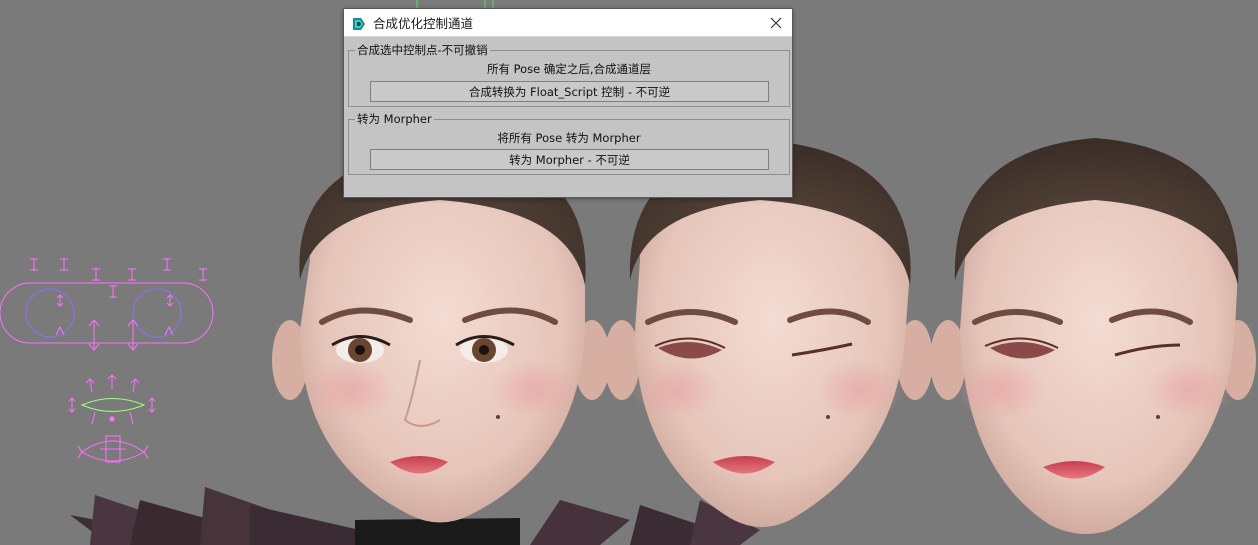  Describe the element at coordinates (422, 50) in the screenshot. I see `group-legend: 合成选中控制点-不可撤销` at that location.